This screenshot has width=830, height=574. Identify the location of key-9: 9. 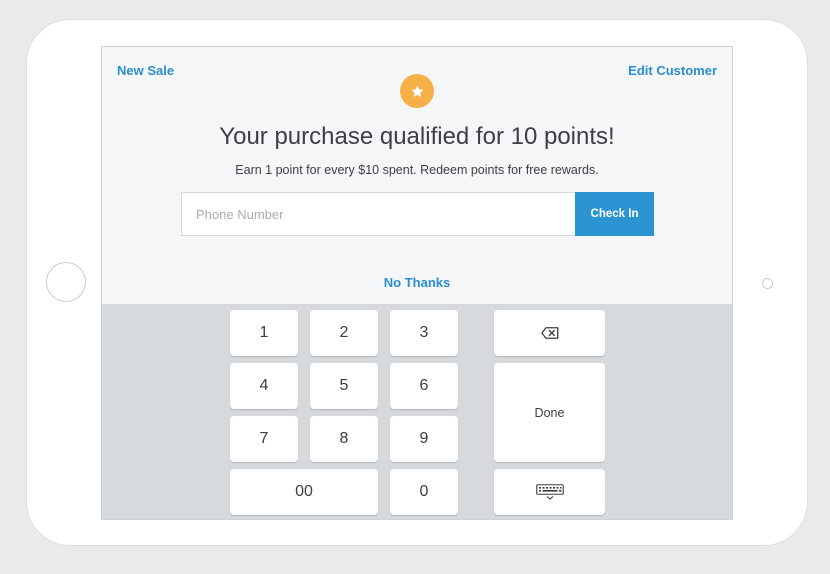
(424, 439).